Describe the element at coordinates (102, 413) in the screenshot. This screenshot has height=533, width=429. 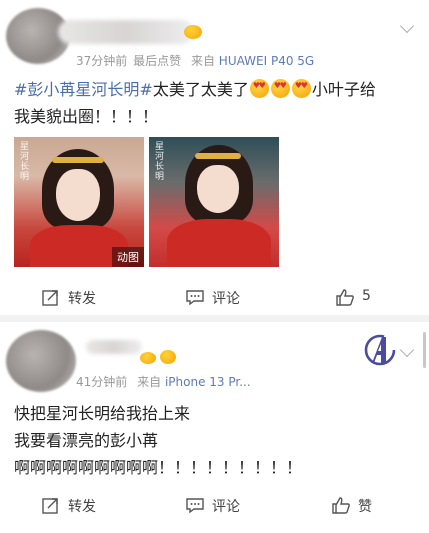
I see `post-body-line-1: 快把星河长明给我抬上来` at that location.